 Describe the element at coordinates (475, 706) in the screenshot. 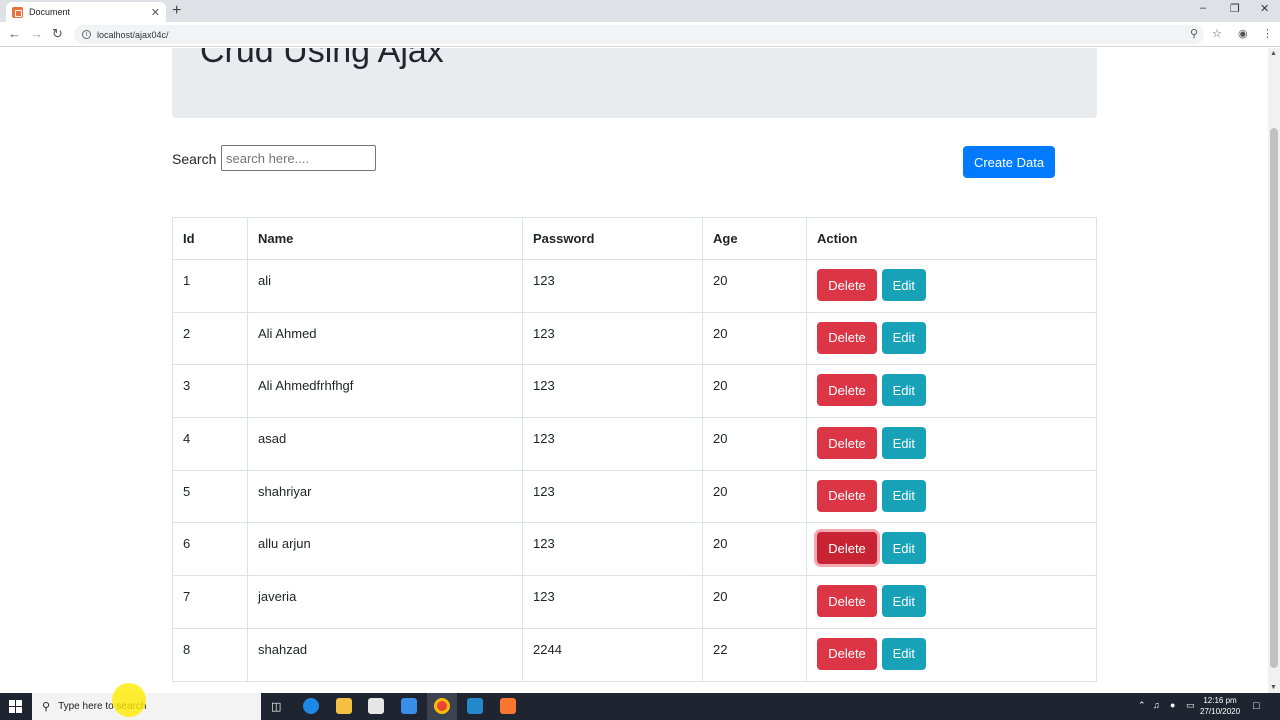

I see `vscode-icon` at that location.